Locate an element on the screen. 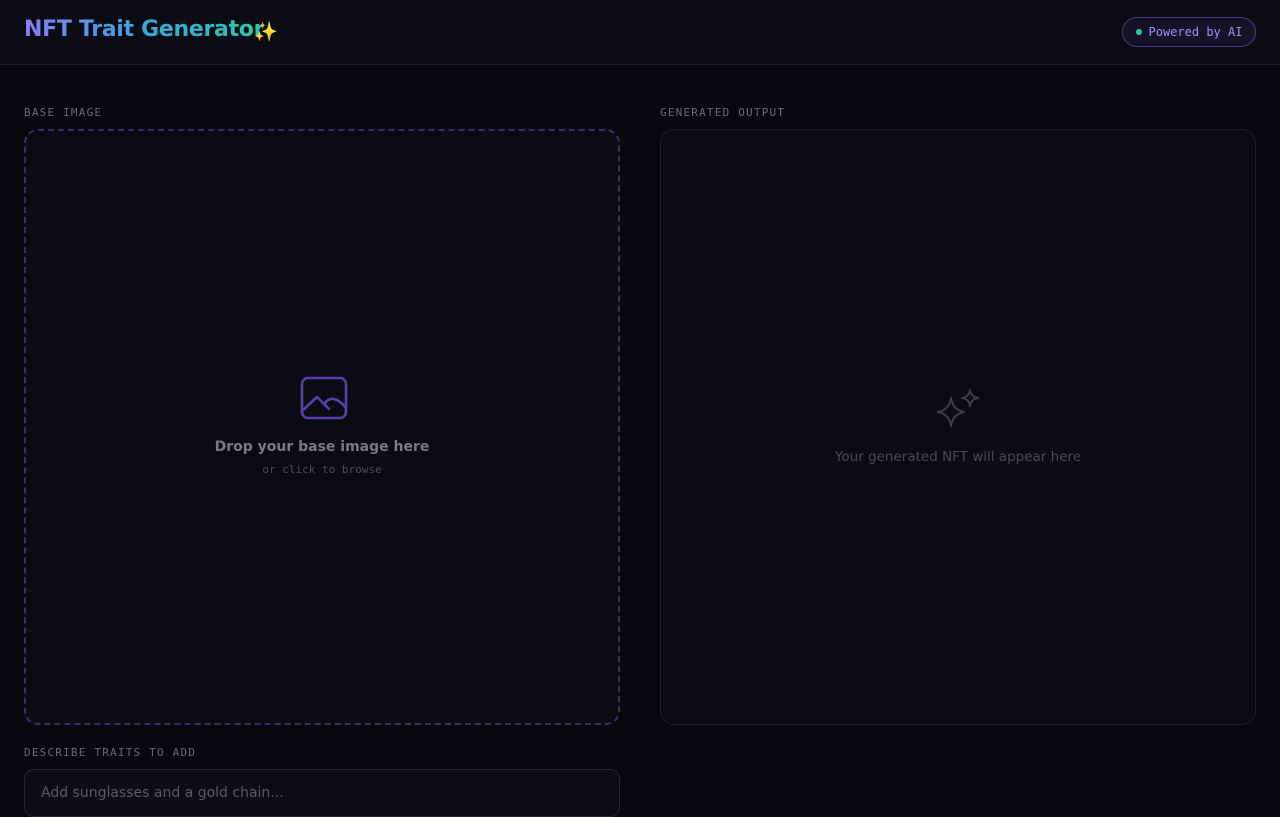  traits-input is located at coordinates (322, 793).